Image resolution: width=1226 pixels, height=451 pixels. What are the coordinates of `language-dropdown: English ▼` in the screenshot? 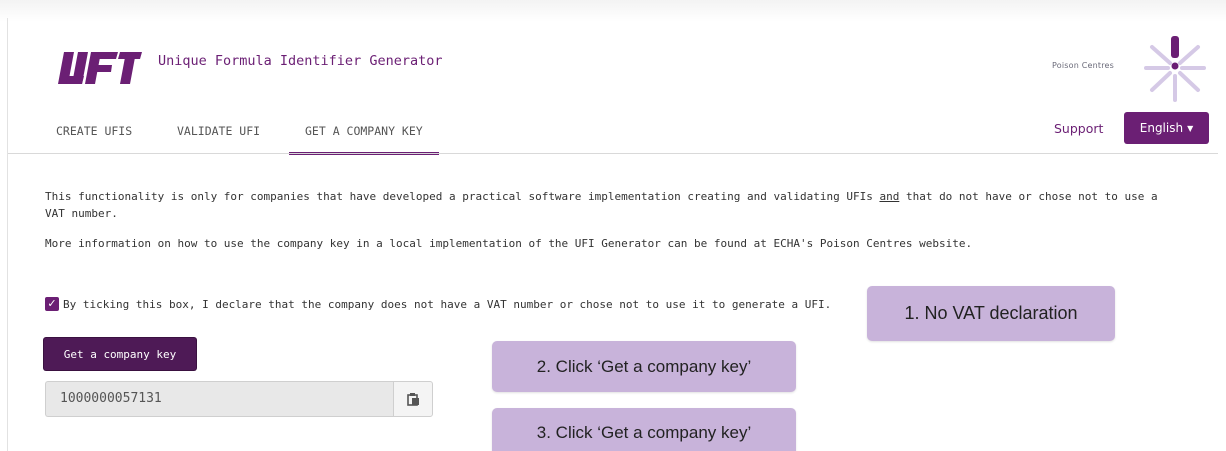 It's located at (1166, 128).